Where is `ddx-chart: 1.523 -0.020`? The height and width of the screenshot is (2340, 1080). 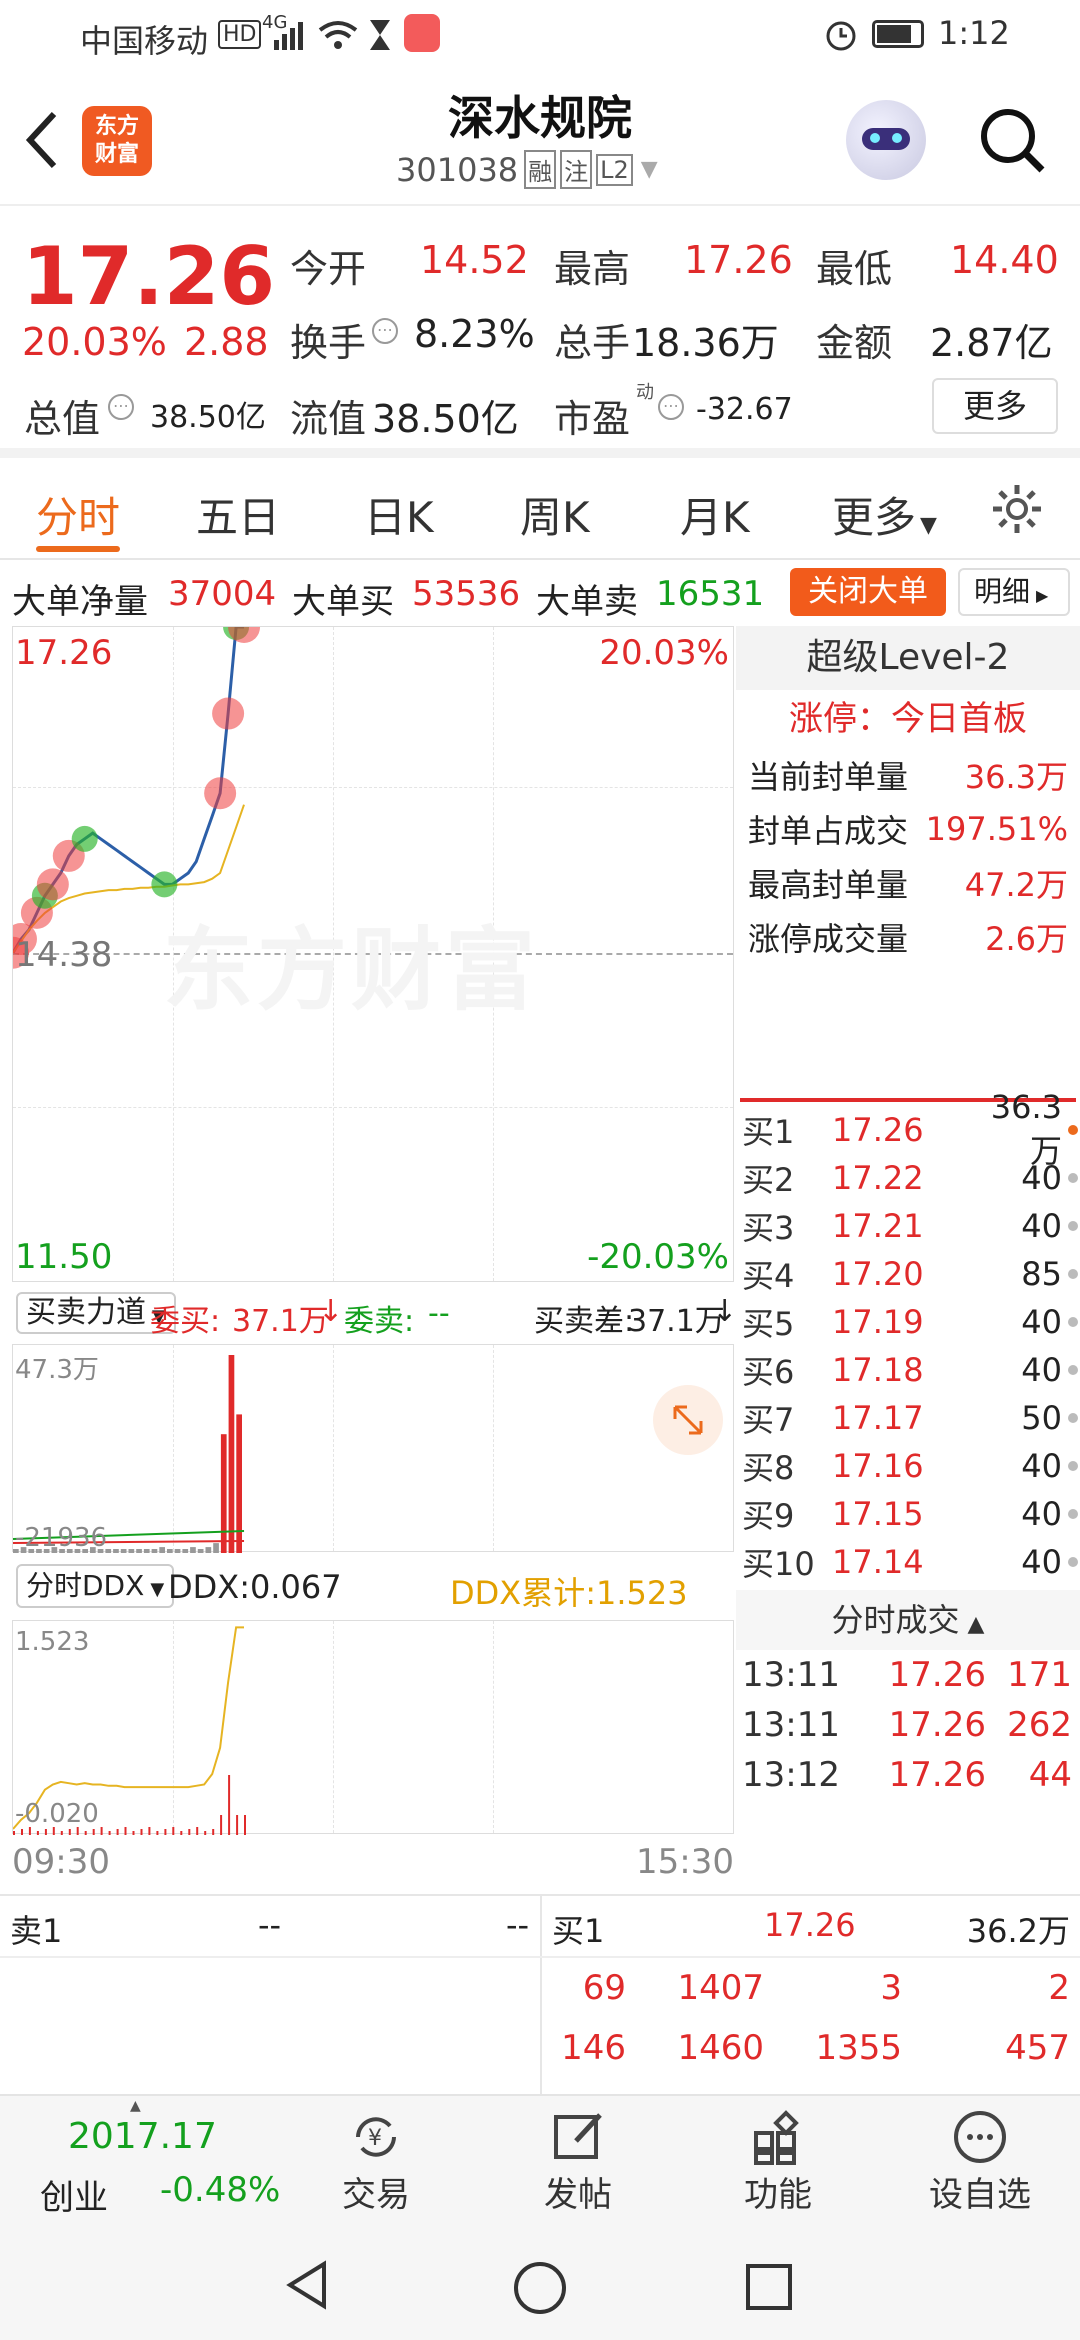 ddx-chart: 1.523 -0.020 is located at coordinates (373, 1727).